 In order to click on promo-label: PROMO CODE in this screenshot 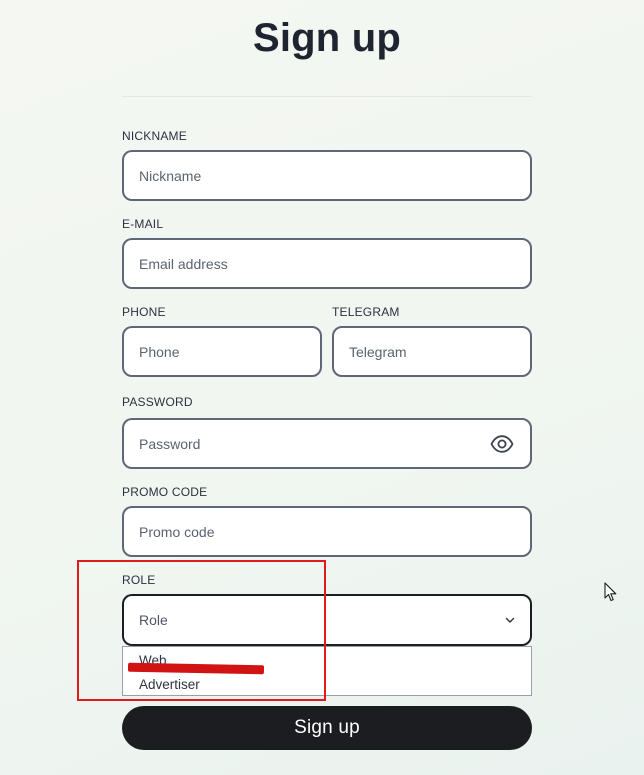, I will do `click(165, 492)`.